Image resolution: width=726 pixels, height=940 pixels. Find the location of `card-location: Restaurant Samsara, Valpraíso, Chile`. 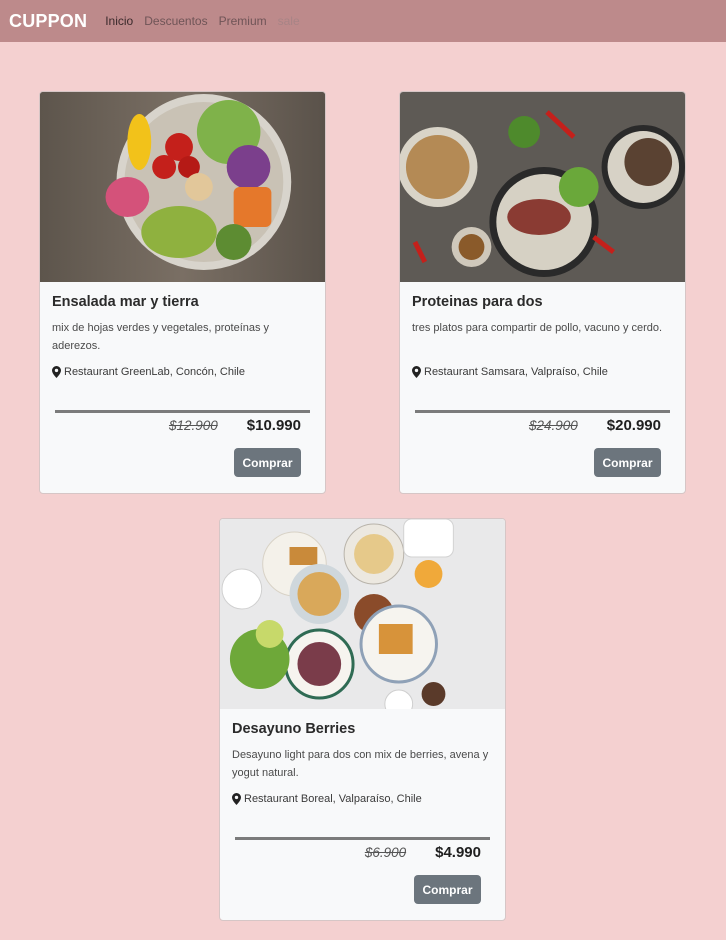

card-location: Restaurant Samsara, Valpraíso, Chile is located at coordinates (542, 372).